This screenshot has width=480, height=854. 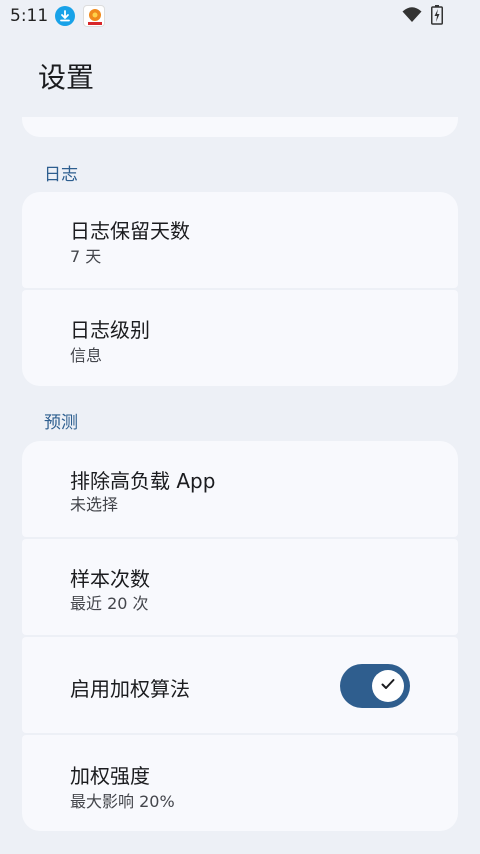 What do you see at coordinates (130, 231) in the screenshot?
I see `pref-title: 日志保留天数` at bounding box center [130, 231].